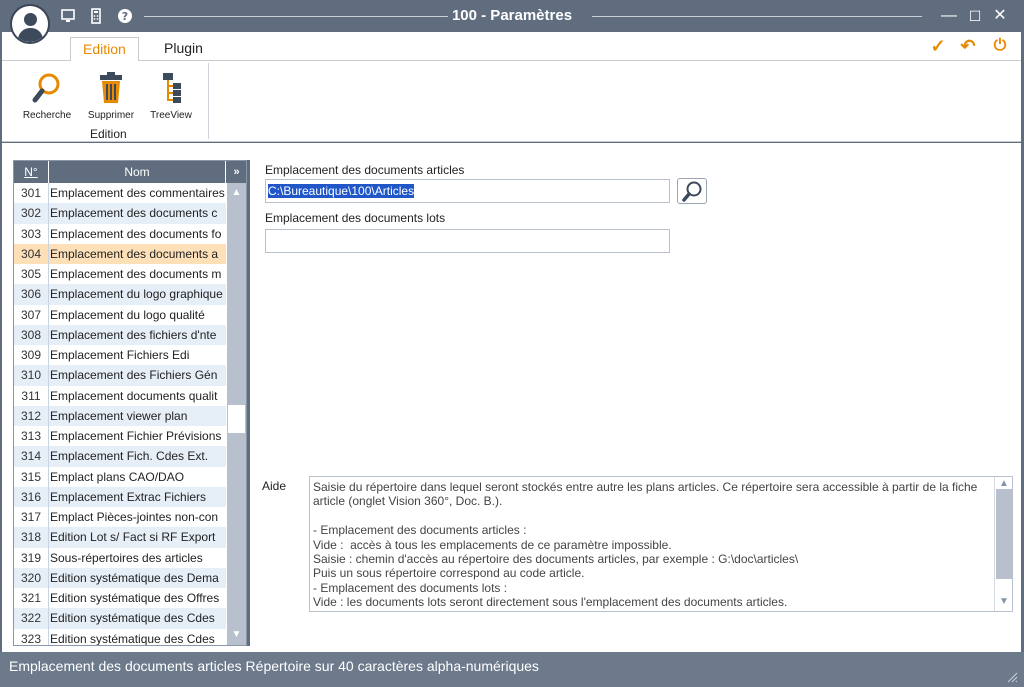  Describe the element at coordinates (171, 96) in the screenshot. I see `treeview-button: TreeView` at that location.